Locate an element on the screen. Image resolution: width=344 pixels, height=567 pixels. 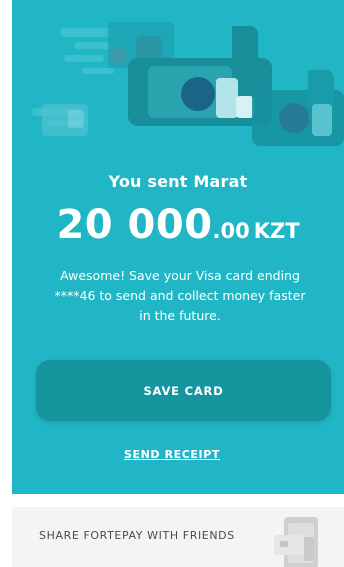
amount-currency: KZT is located at coordinates (276, 231).